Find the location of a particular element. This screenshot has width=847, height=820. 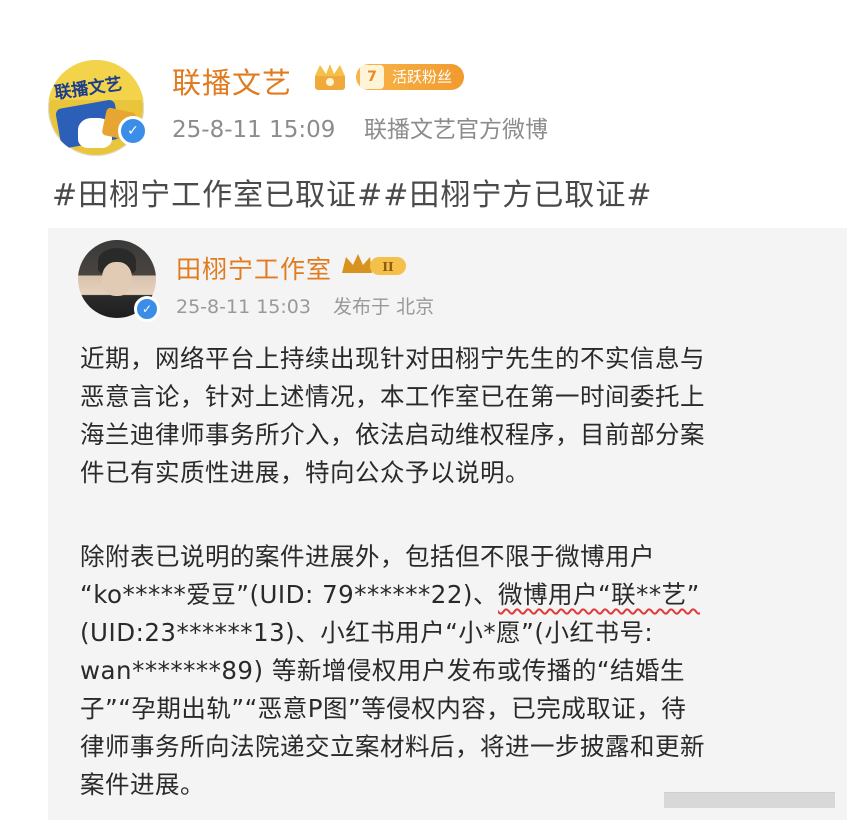

paragraph-line: (UID:23******13)、小红书用户“小*愿”(小红书号: is located at coordinates (367, 632).